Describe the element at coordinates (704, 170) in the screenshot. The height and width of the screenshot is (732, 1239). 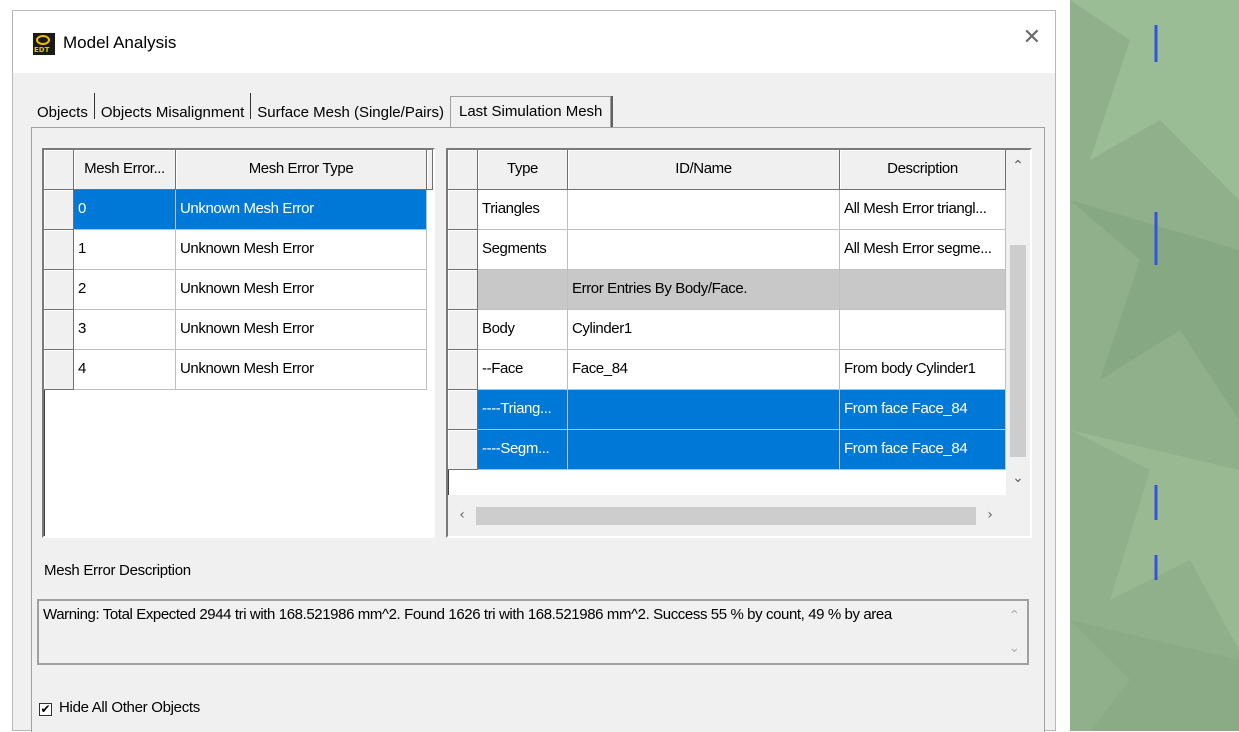
I see `column-header-id-name: ID/Name` at that location.